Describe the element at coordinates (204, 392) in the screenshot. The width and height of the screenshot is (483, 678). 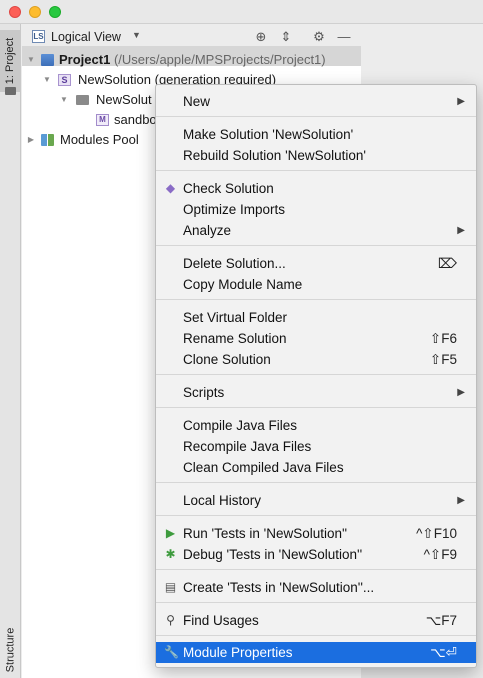
I see `menu-item-label: Scripts` at that location.